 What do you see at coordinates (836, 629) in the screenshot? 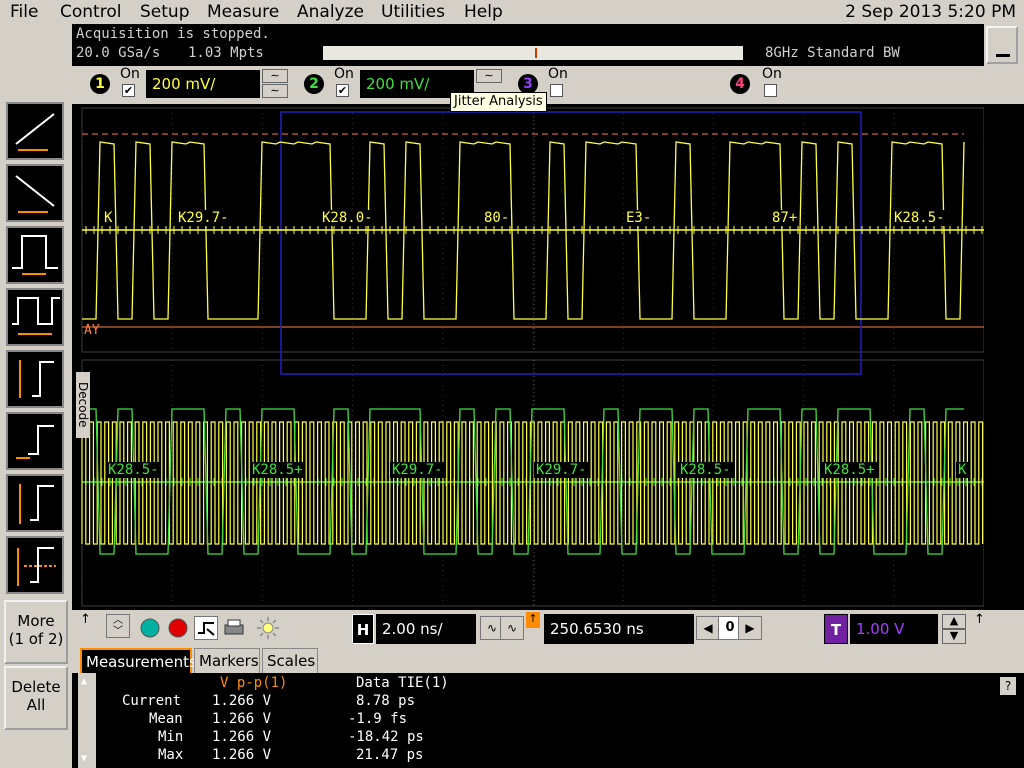
I see `trigger-label: T` at bounding box center [836, 629].